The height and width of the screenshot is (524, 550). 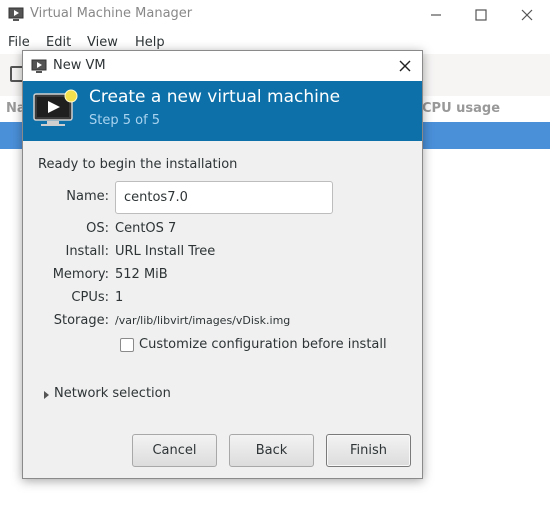 What do you see at coordinates (222, 111) in the screenshot?
I see `wizard-banner: Create a new virtual machine Step 5 of 5` at bounding box center [222, 111].